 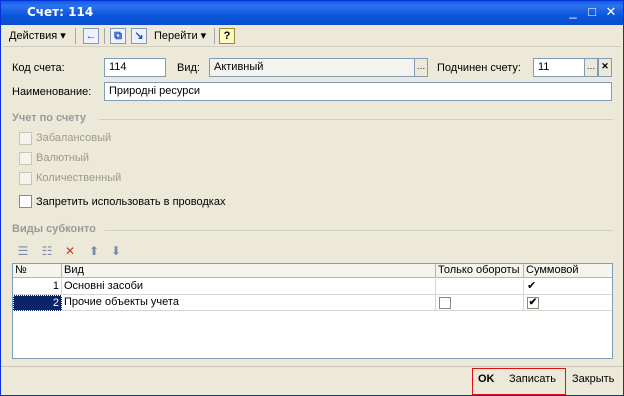 What do you see at coordinates (188, 68) in the screenshot?
I see `kind-label: Вид:` at bounding box center [188, 68].